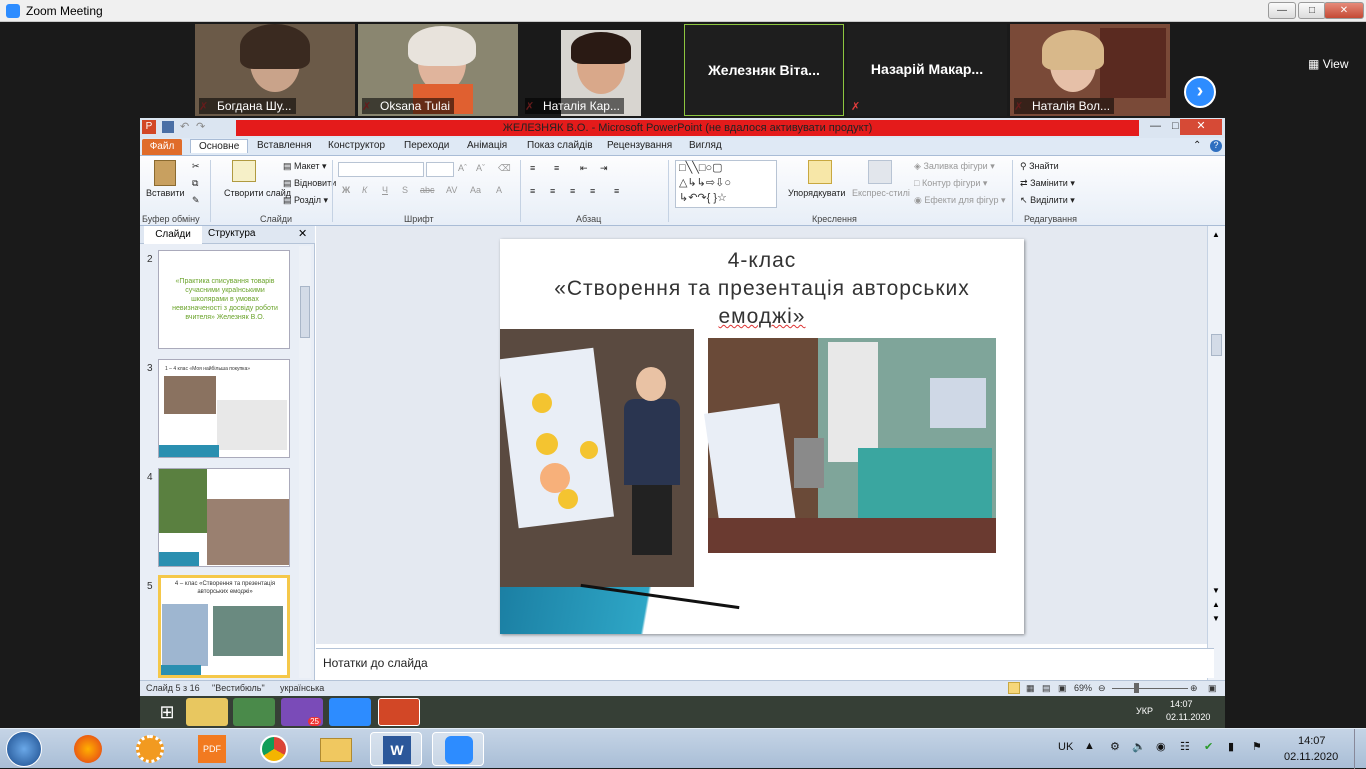 The image size is (1366, 769). What do you see at coordinates (1312, 741) in the screenshot?
I see `clock-time: 14:07` at bounding box center [1312, 741].